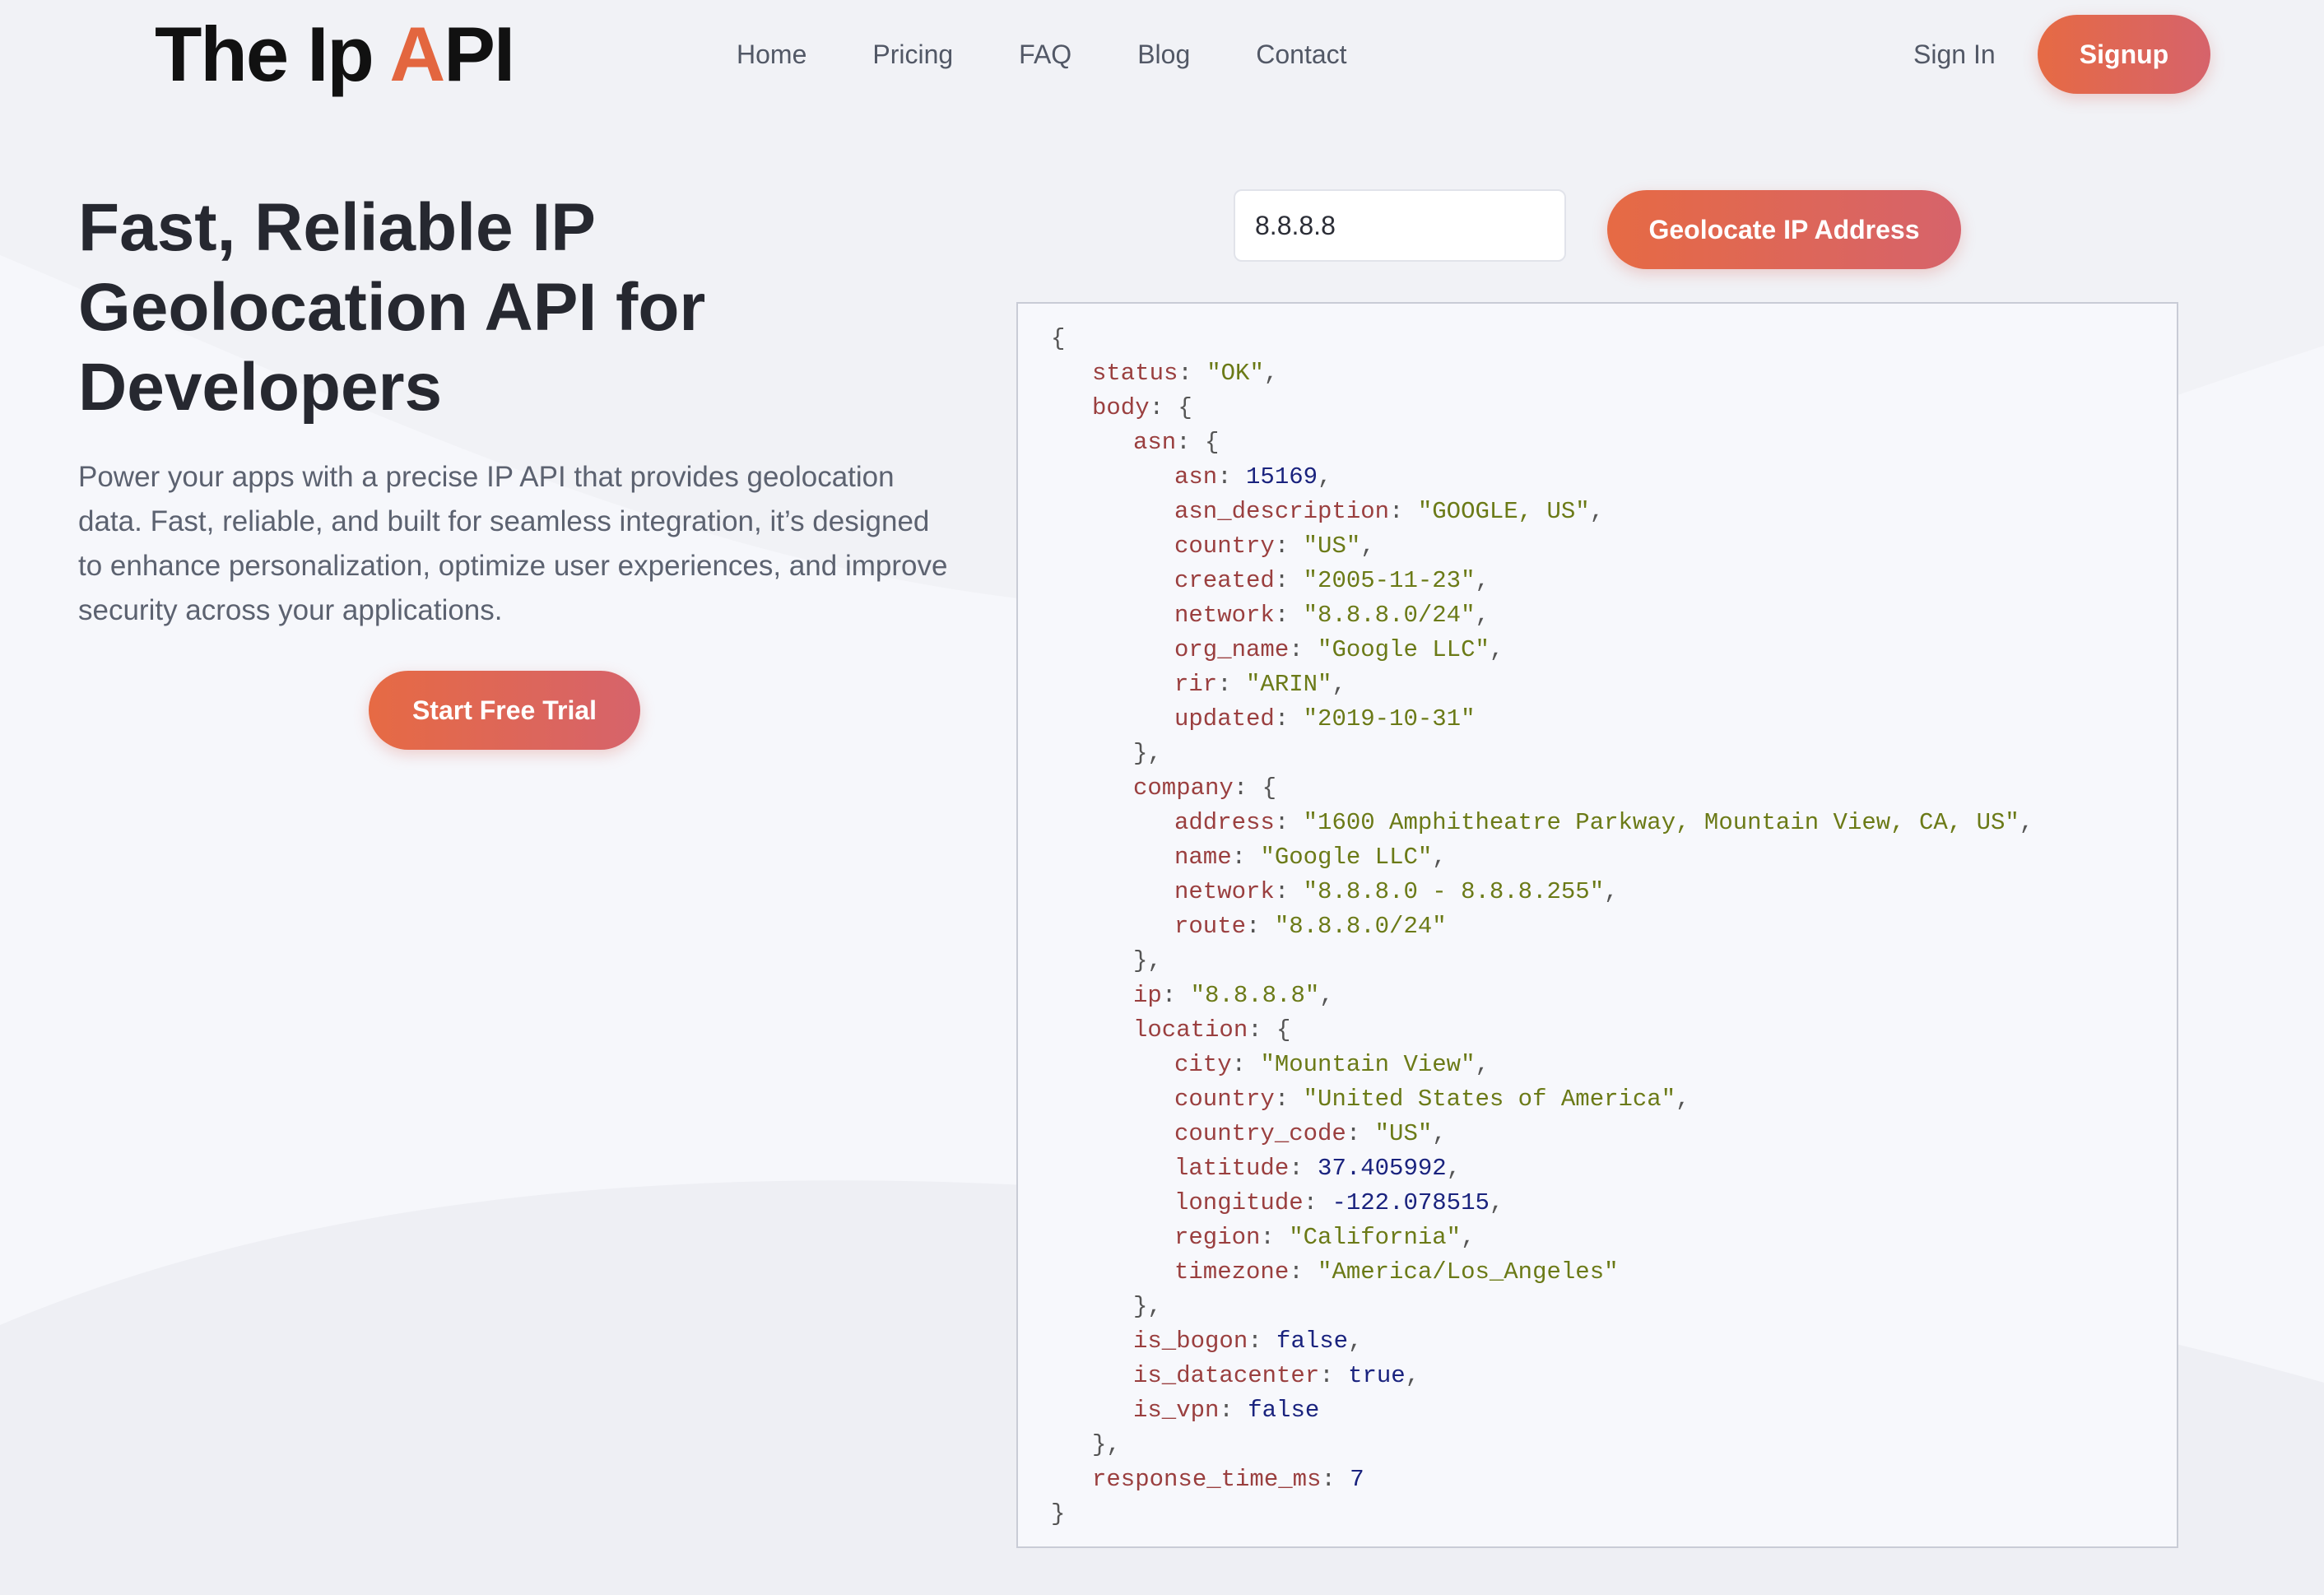  What do you see at coordinates (1203, 1064) in the screenshot?
I see `json-key: city` at bounding box center [1203, 1064].